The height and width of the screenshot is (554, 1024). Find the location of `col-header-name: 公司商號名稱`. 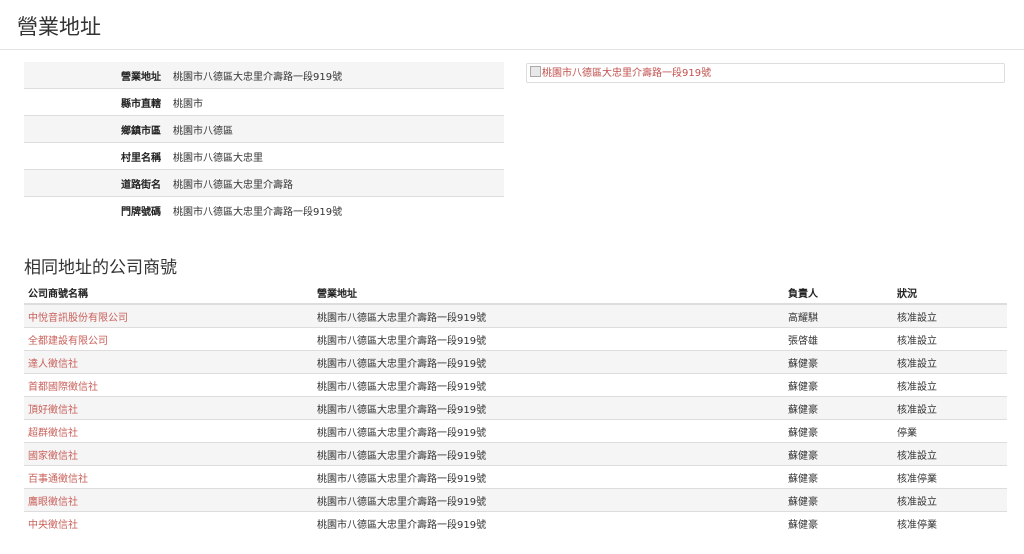

col-header-name: 公司商號名稱 is located at coordinates (168, 293).